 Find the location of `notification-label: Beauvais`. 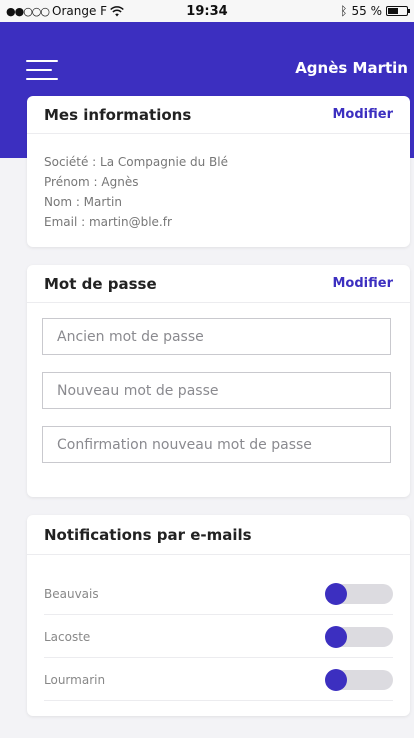

notification-label: Beauvais is located at coordinates (71, 594).